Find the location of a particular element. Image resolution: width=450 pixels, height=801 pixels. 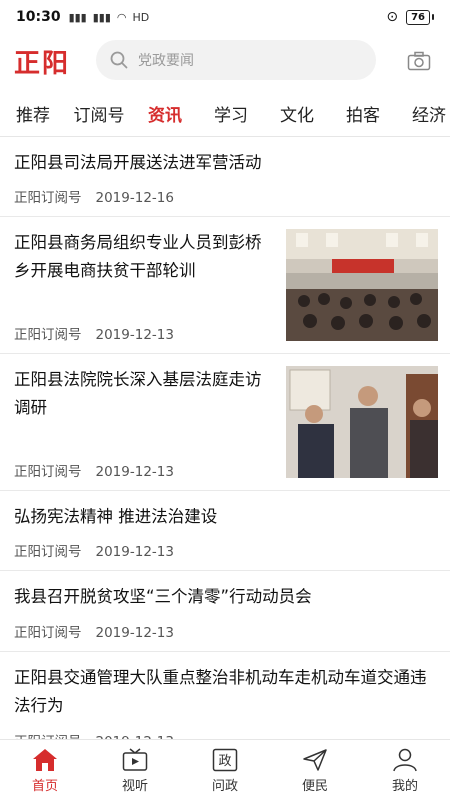

news-item: 正阳县司法局开展送法进军营活动 正阳订阅号 2019-12-16 is located at coordinates (225, 177).